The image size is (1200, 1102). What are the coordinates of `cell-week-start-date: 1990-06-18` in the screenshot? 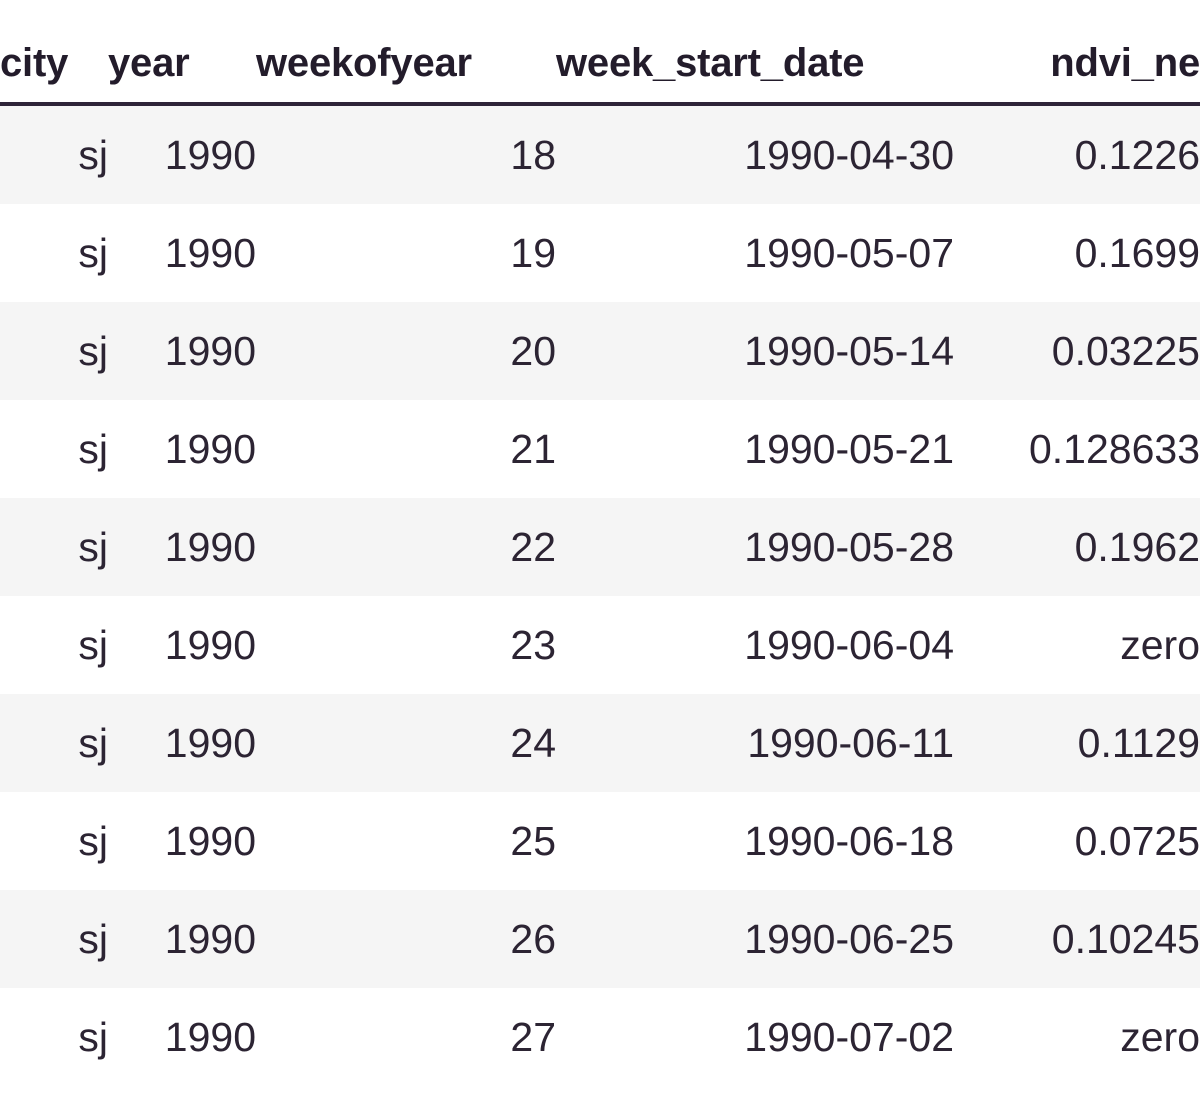 It's located at (755, 841).